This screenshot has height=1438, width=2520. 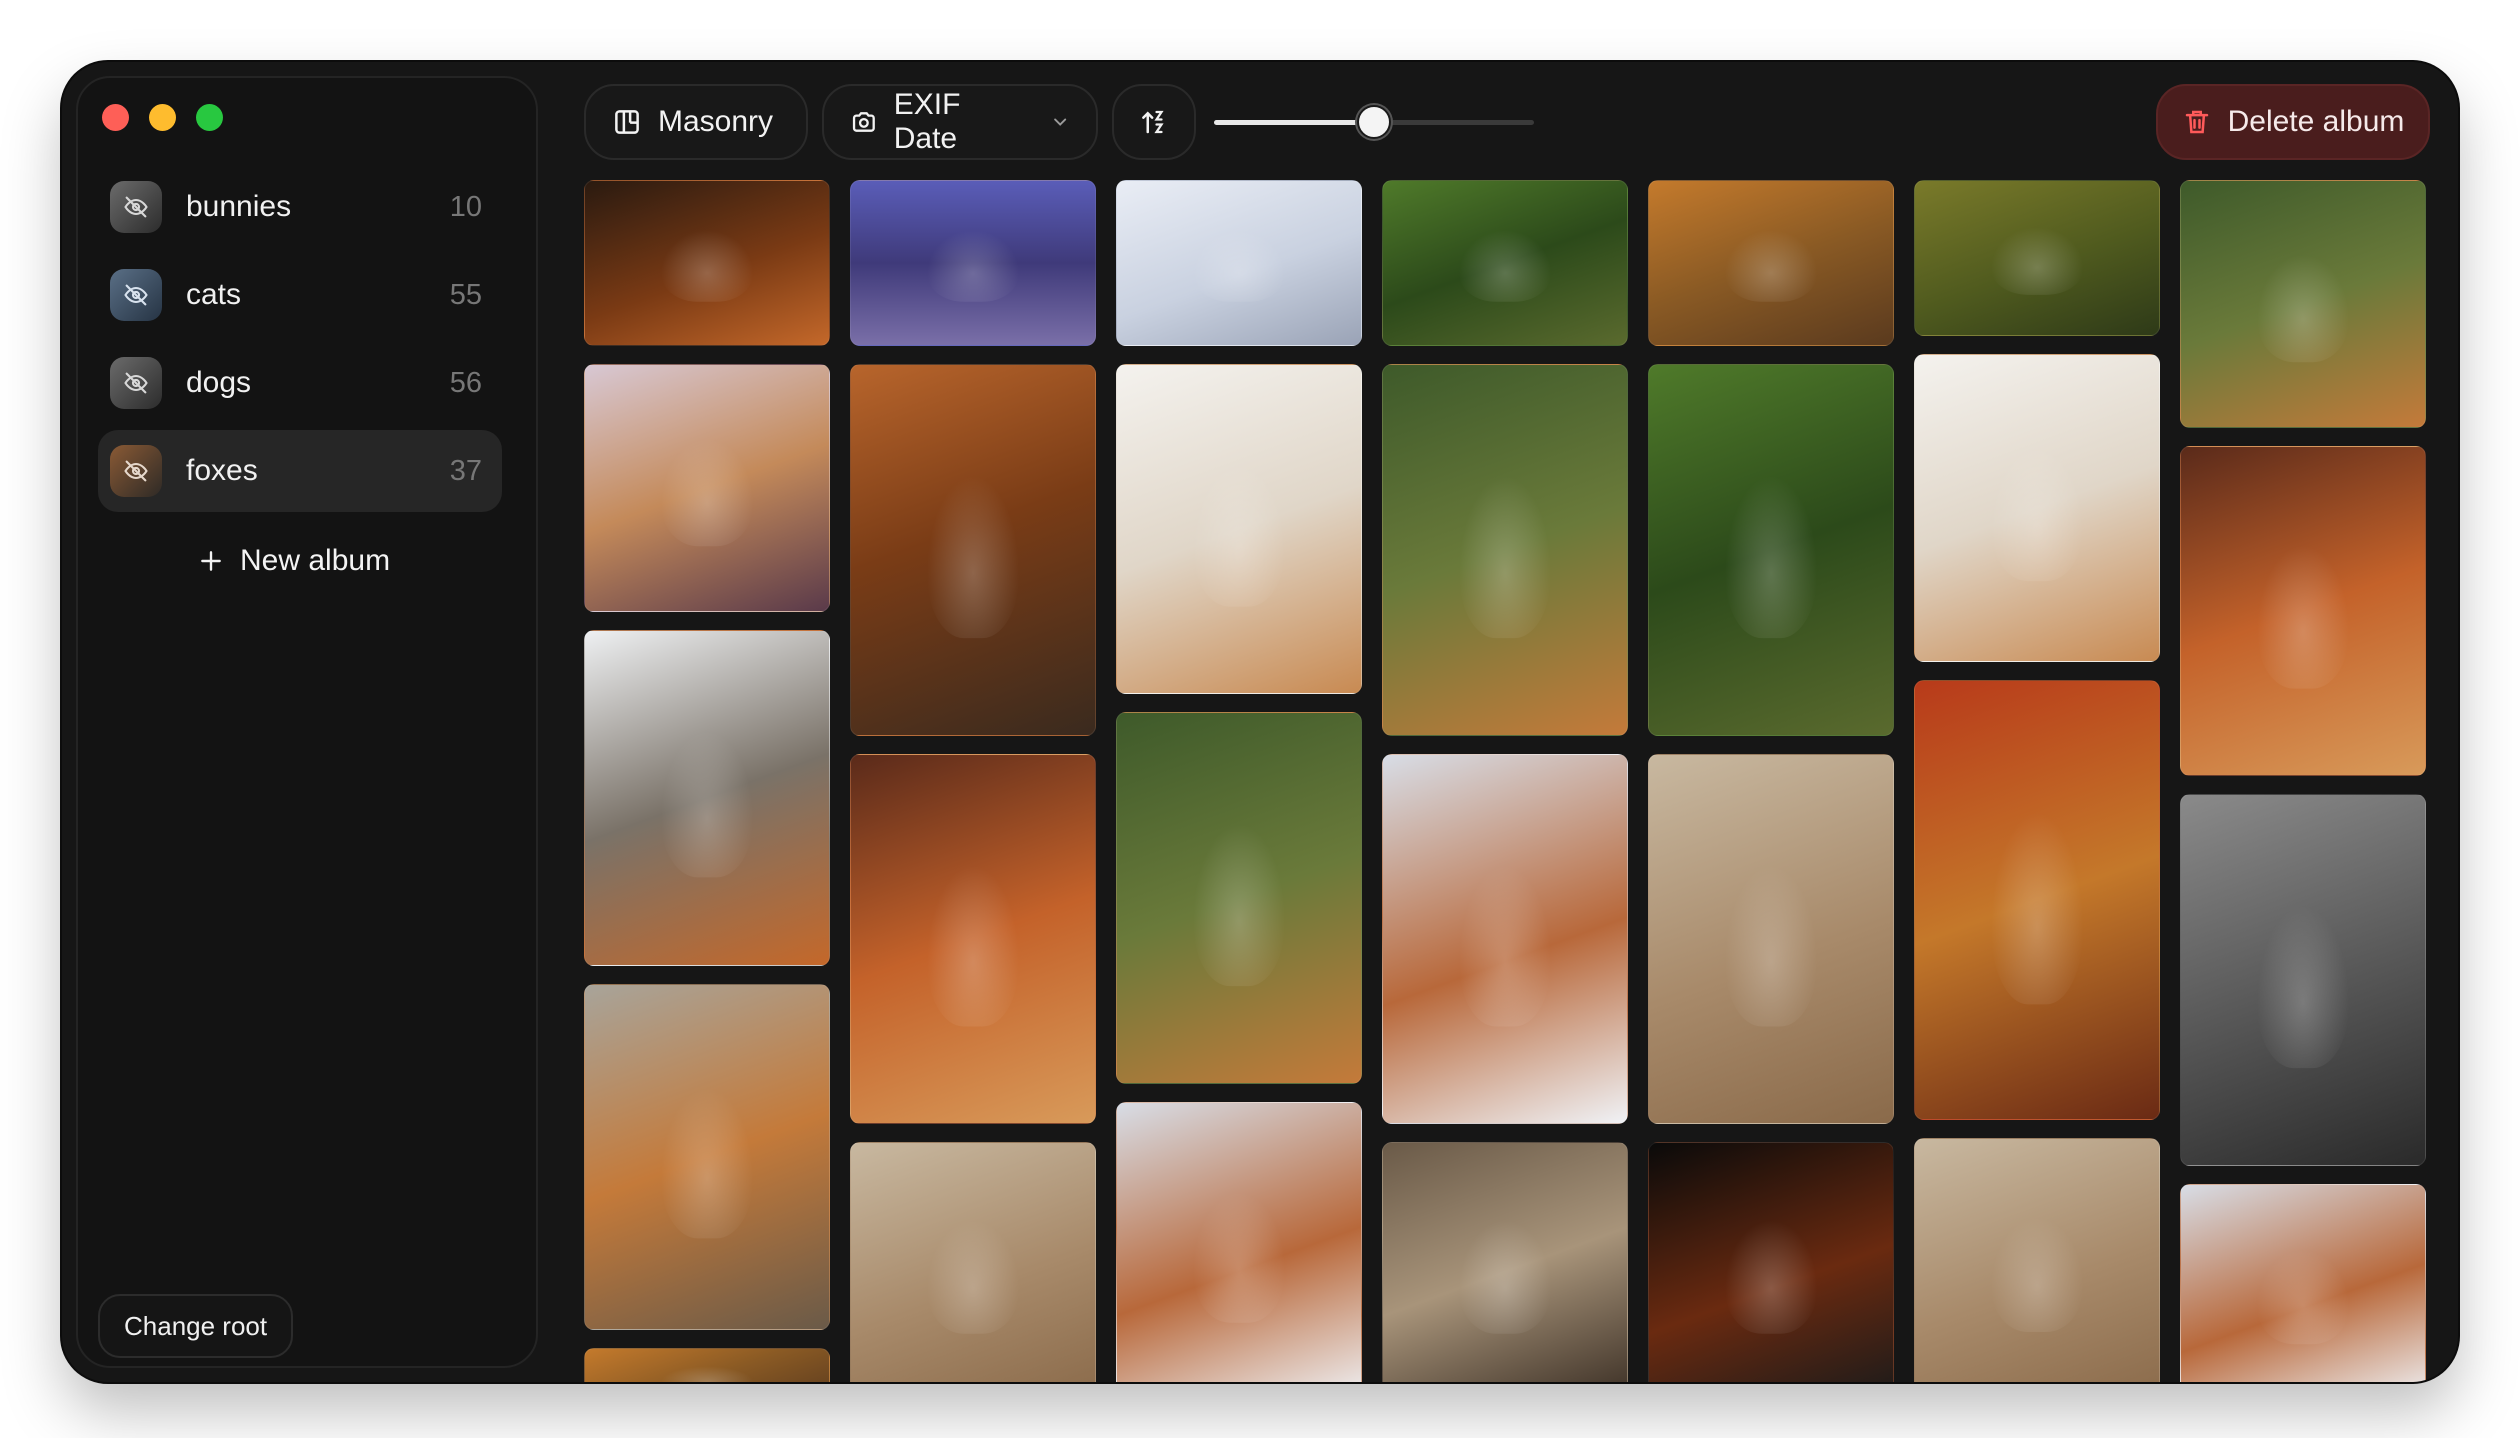 I want to click on zoom-slider-fill, so click(x=1294, y=122).